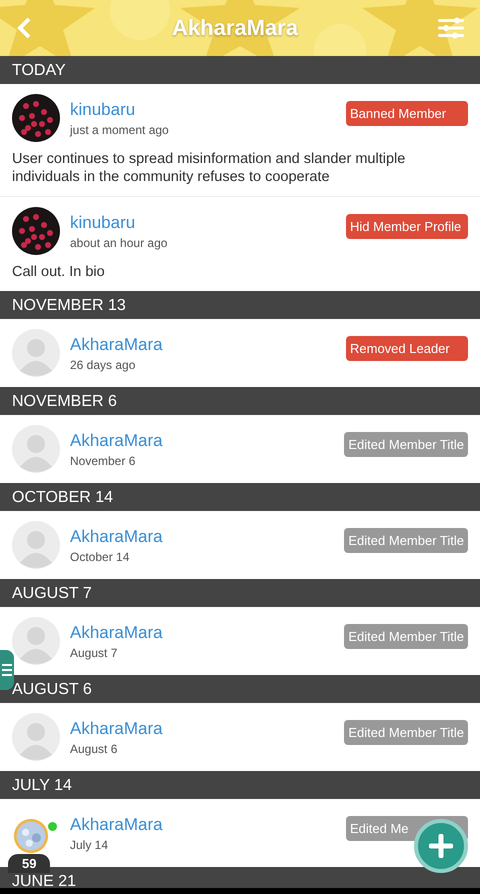 Image resolution: width=480 pixels, height=894 pixels. I want to click on side-drawer-handle, so click(7, 670).